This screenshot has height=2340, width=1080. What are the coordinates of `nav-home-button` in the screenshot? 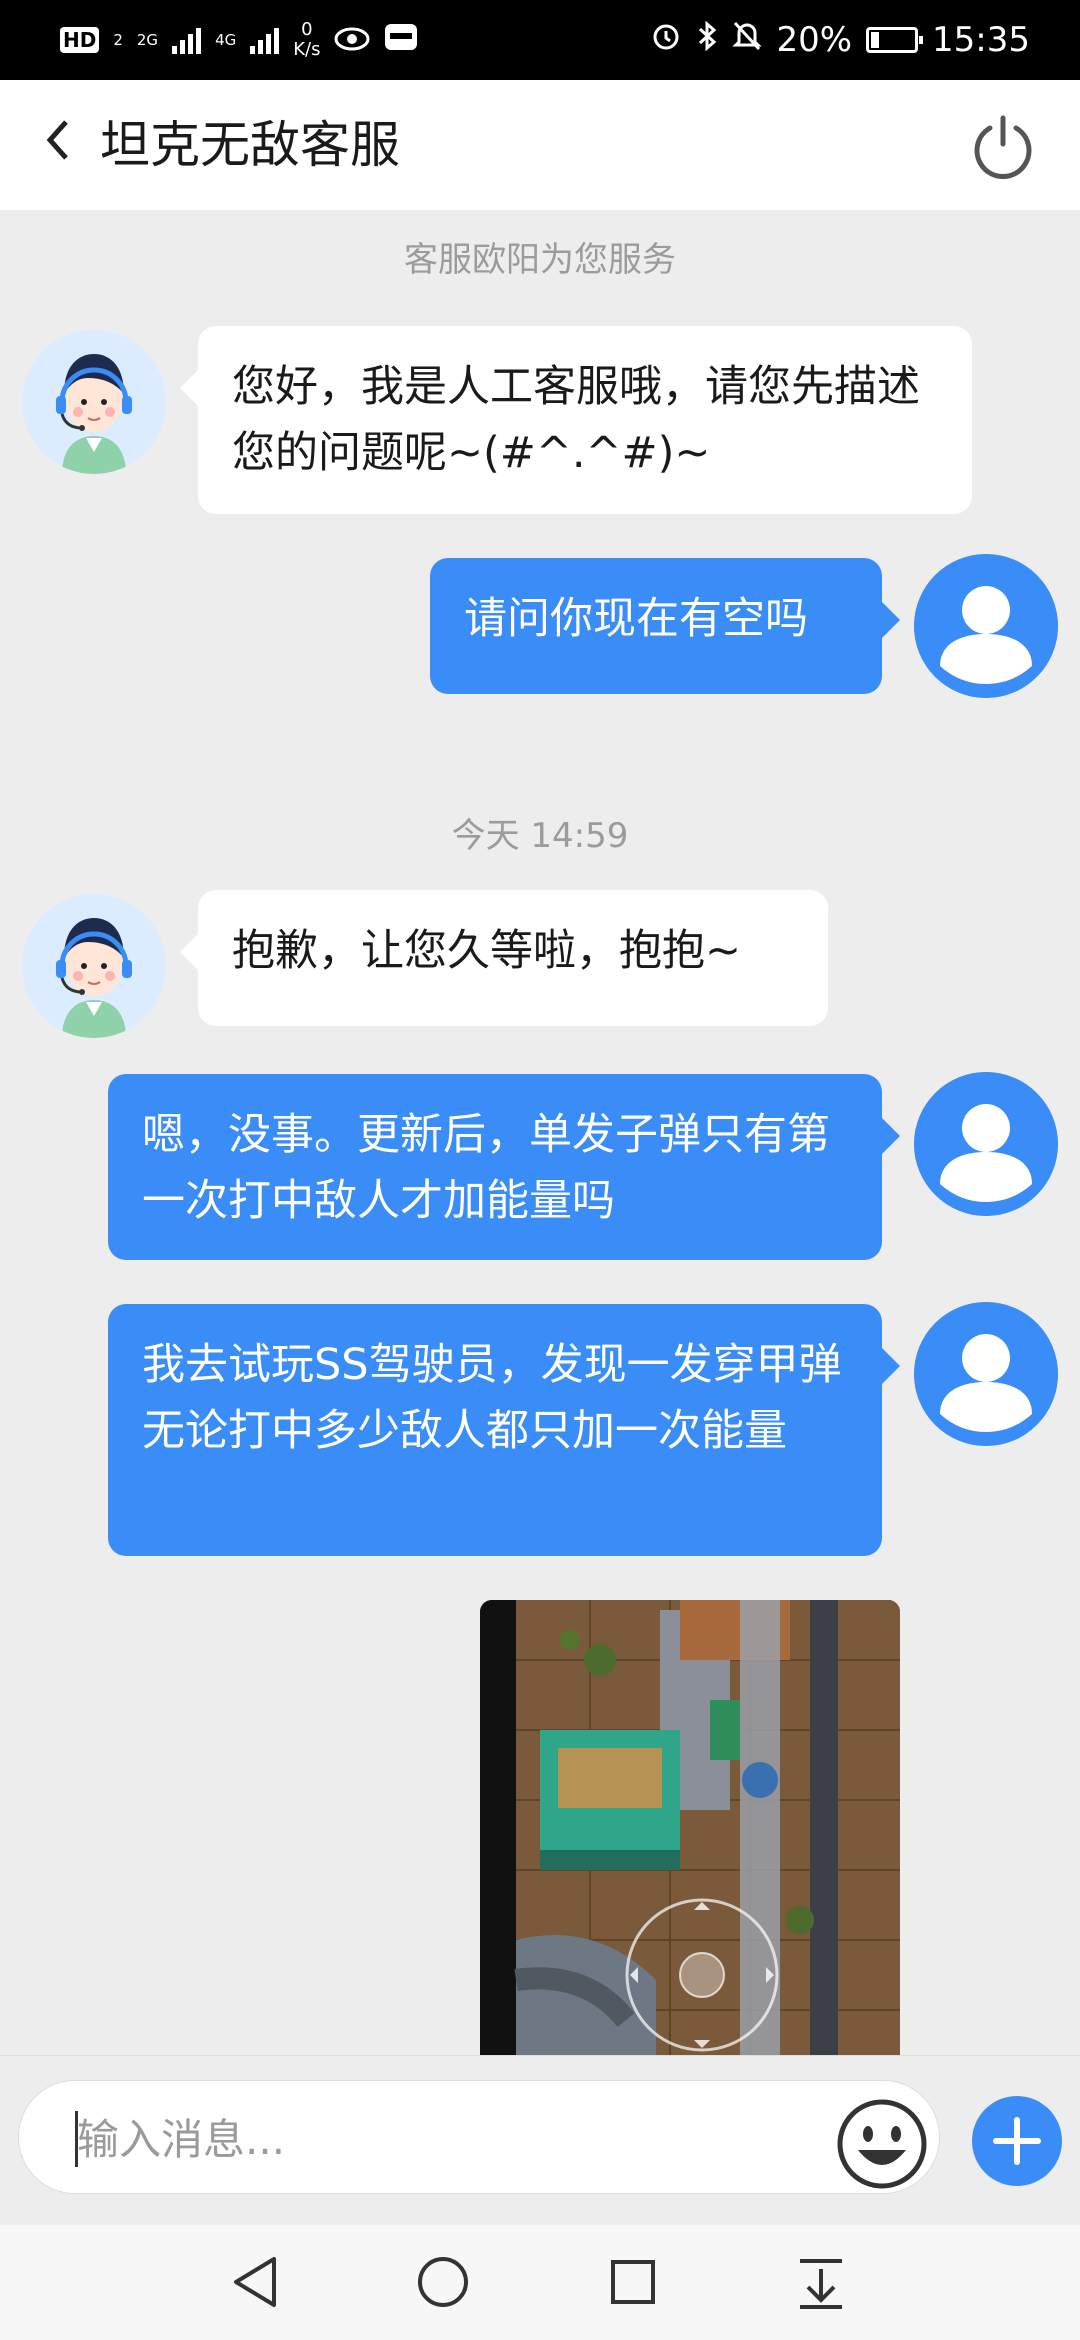 It's located at (443, 2282).